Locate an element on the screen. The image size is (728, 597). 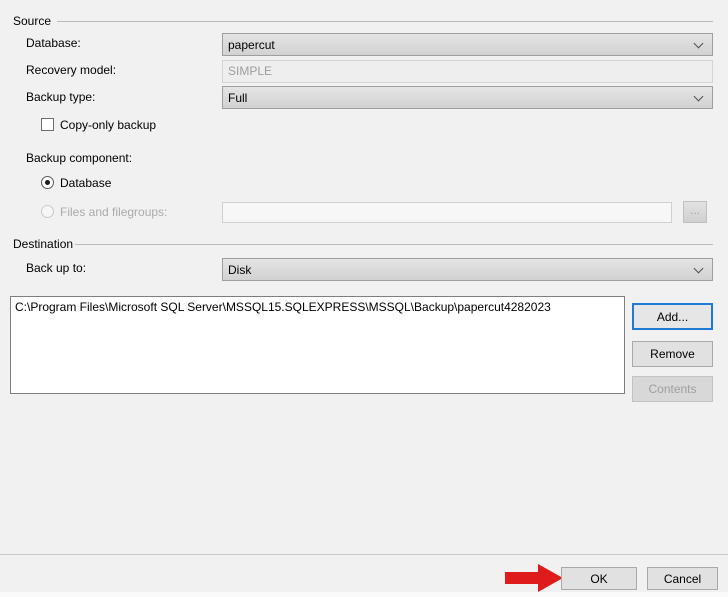
remove-button: Remove is located at coordinates (672, 354).